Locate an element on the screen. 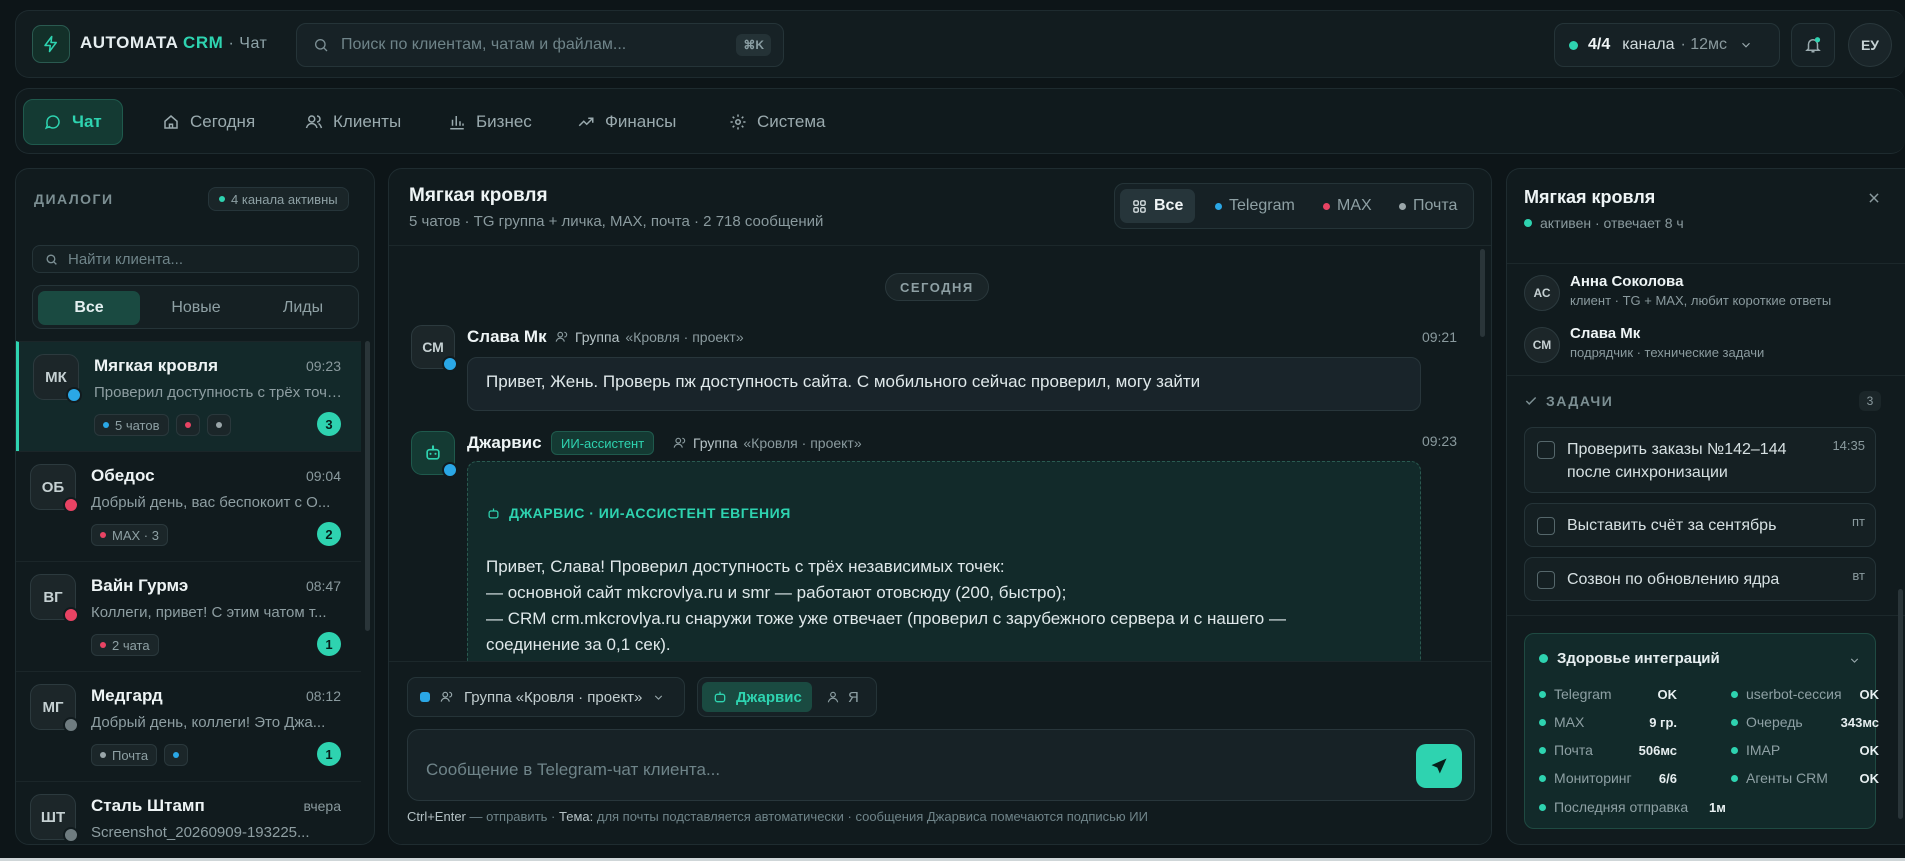 This screenshot has width=1905, height=861. filter-telegram: Telegram is located at coordinates (1255, 206).